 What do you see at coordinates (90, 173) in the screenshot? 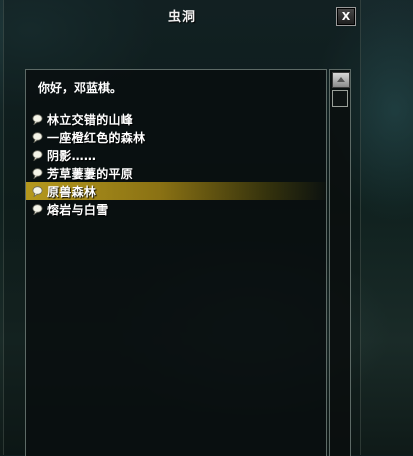
I see `dialog-option-label: 芳草萋萋的平原` at bounding box center [90, 173].